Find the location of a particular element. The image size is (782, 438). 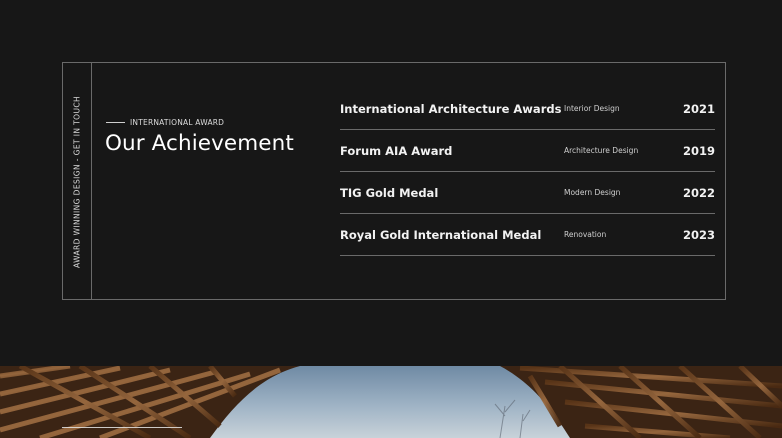

award-category: Modern Design is located at coordinates (592, 192).